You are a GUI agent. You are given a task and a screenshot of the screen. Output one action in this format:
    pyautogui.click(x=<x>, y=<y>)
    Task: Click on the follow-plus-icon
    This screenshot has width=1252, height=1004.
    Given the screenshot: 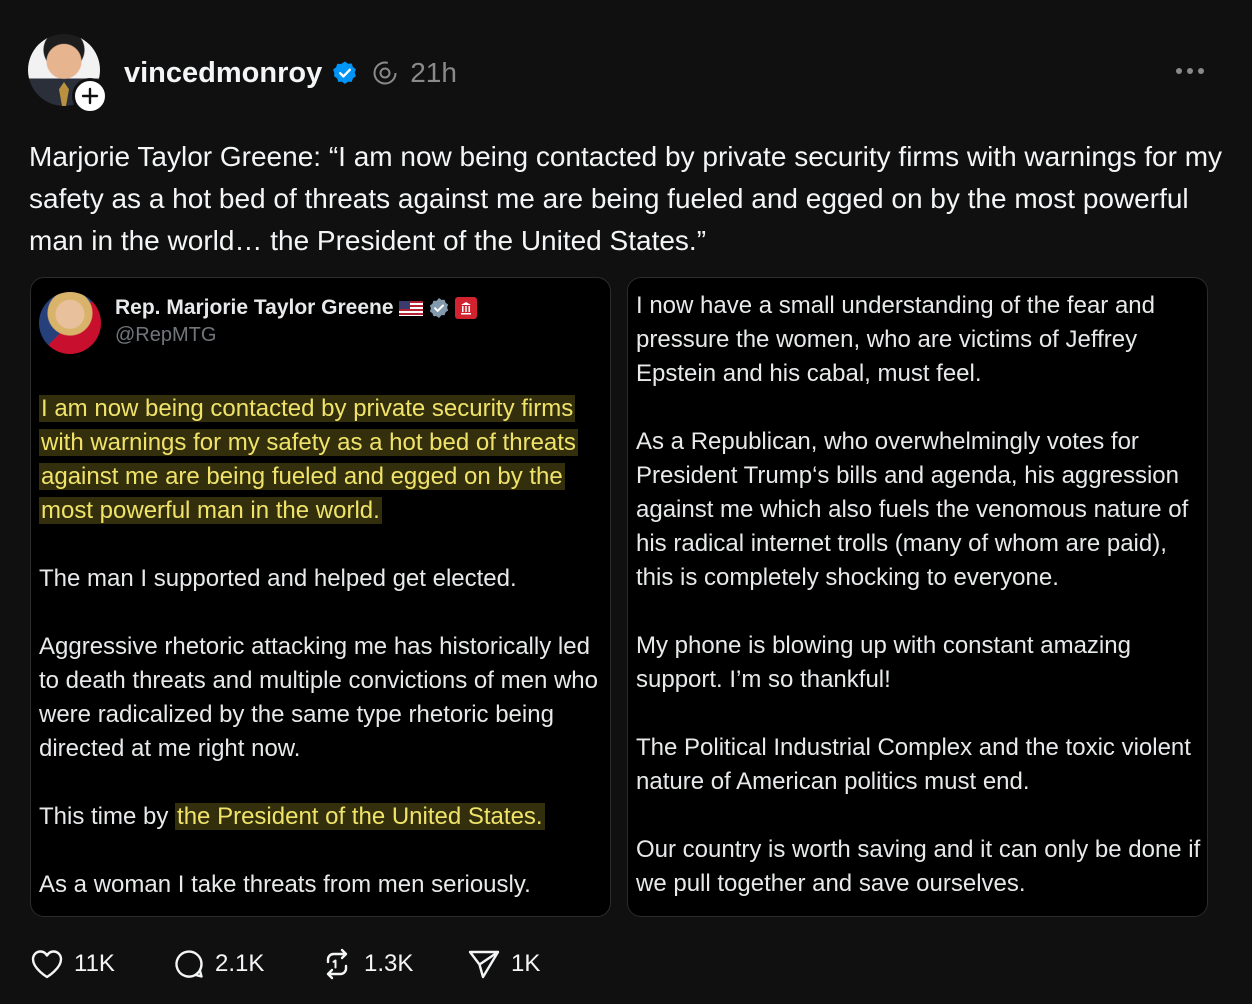 What is the action you would take?
    pyautogui.click(x=90, y=96)
    